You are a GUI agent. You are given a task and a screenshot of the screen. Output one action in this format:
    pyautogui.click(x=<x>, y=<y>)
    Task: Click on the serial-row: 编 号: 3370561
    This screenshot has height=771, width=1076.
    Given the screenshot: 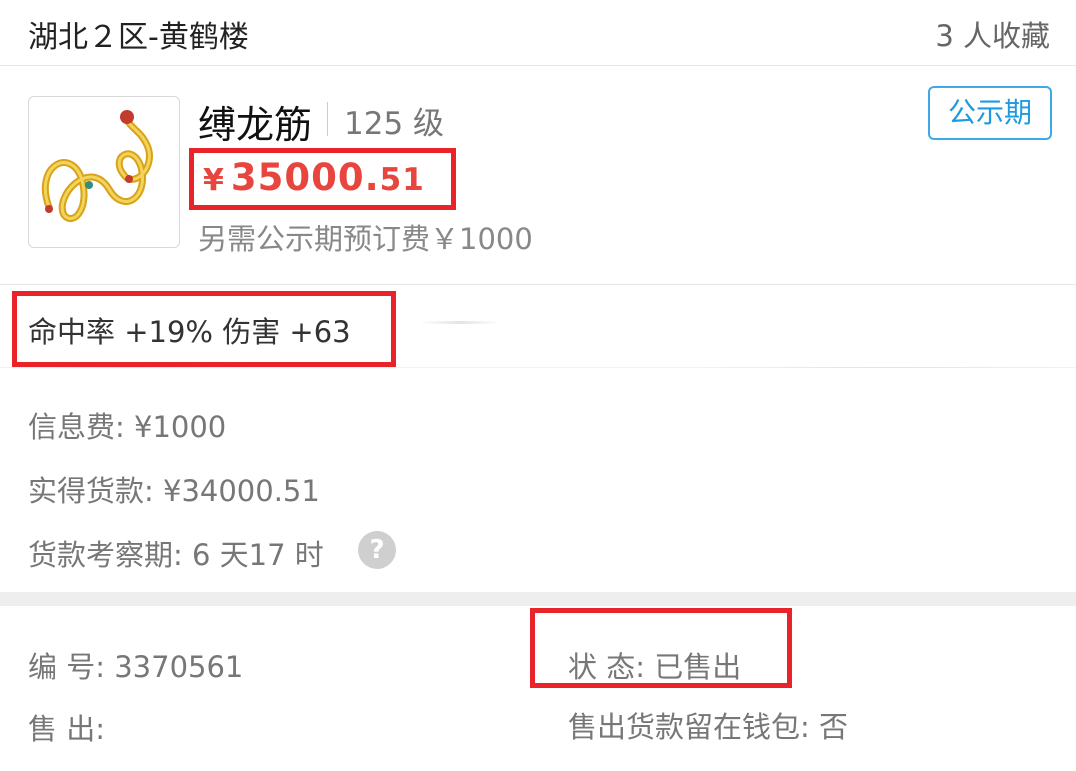 What is the action you would take?
    pyautogui.click(x=135, y=665)
    